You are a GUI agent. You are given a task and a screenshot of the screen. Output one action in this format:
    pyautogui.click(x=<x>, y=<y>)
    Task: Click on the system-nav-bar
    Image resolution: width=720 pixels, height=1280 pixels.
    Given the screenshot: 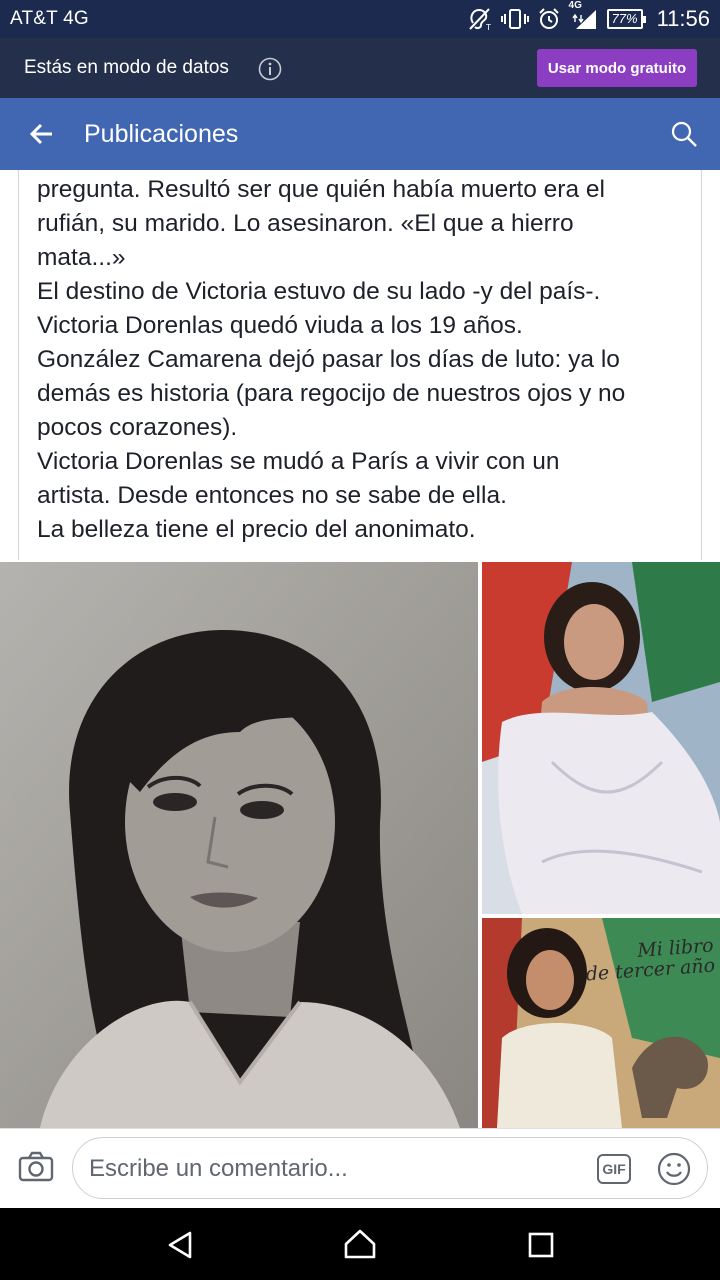 What is the action you would take?
    pyautogui.click(x=360, y=1244)
    